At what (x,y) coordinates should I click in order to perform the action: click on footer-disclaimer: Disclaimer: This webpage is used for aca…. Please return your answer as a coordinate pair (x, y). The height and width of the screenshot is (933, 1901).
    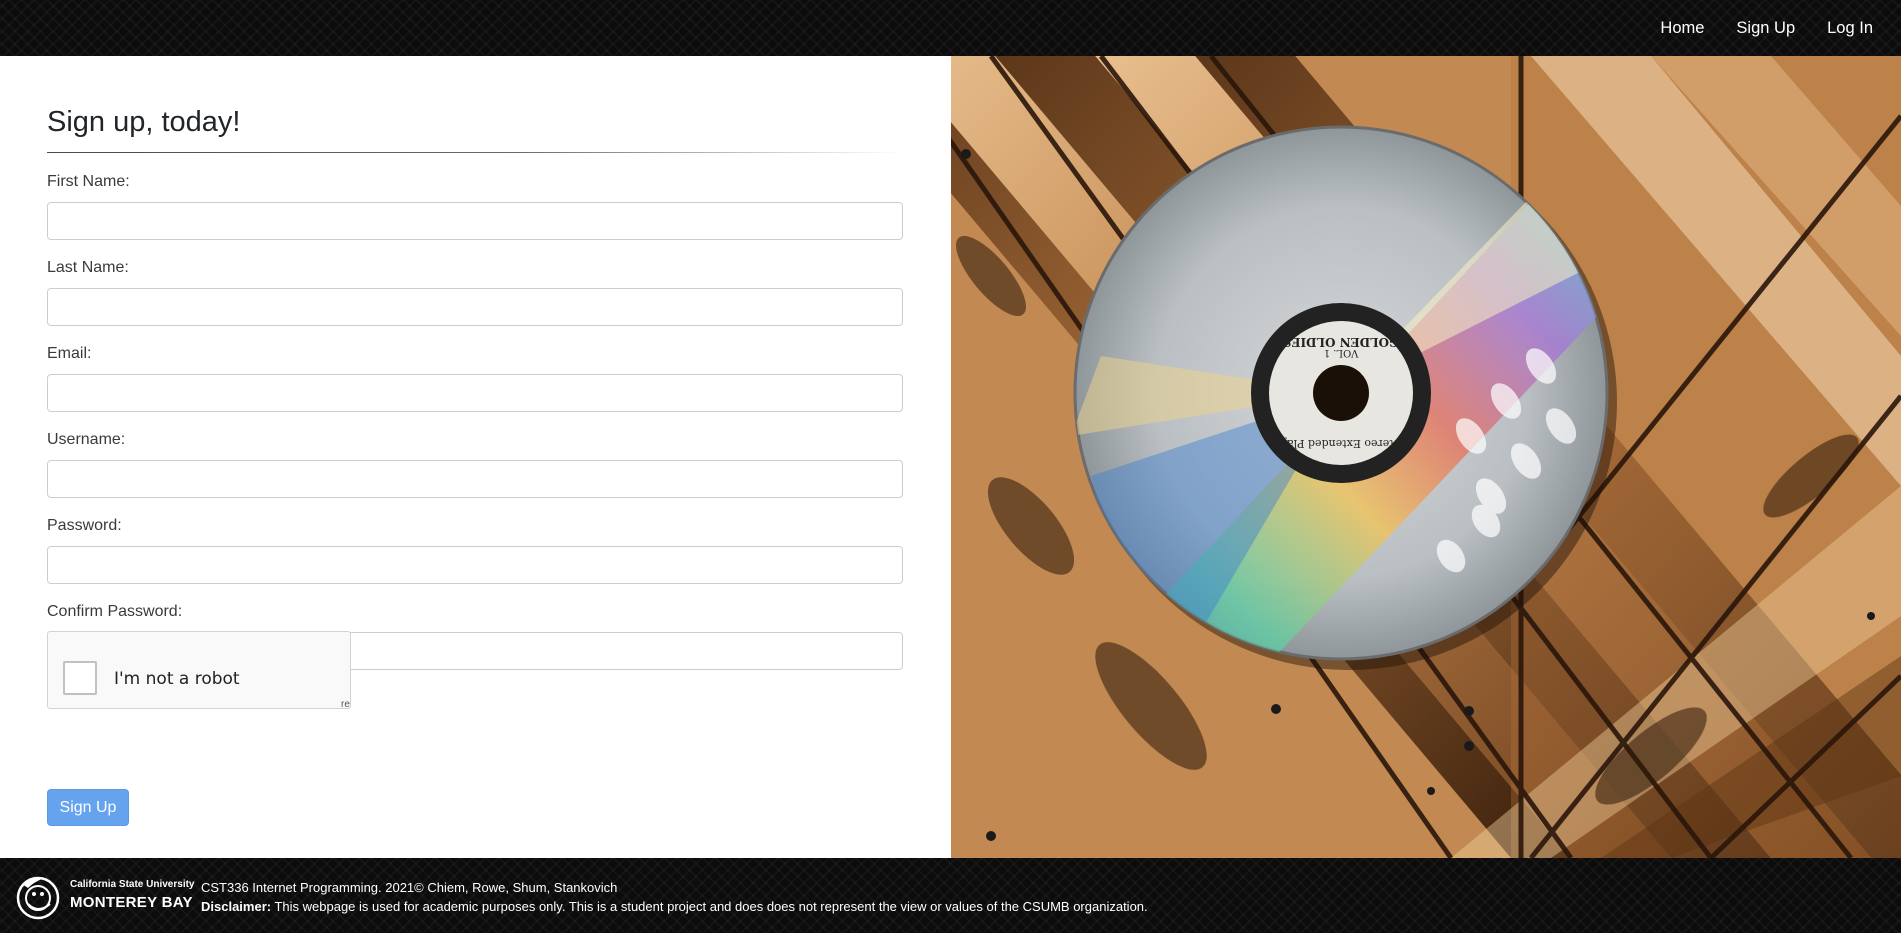
    Looking at the image, I should click on (674, 906).